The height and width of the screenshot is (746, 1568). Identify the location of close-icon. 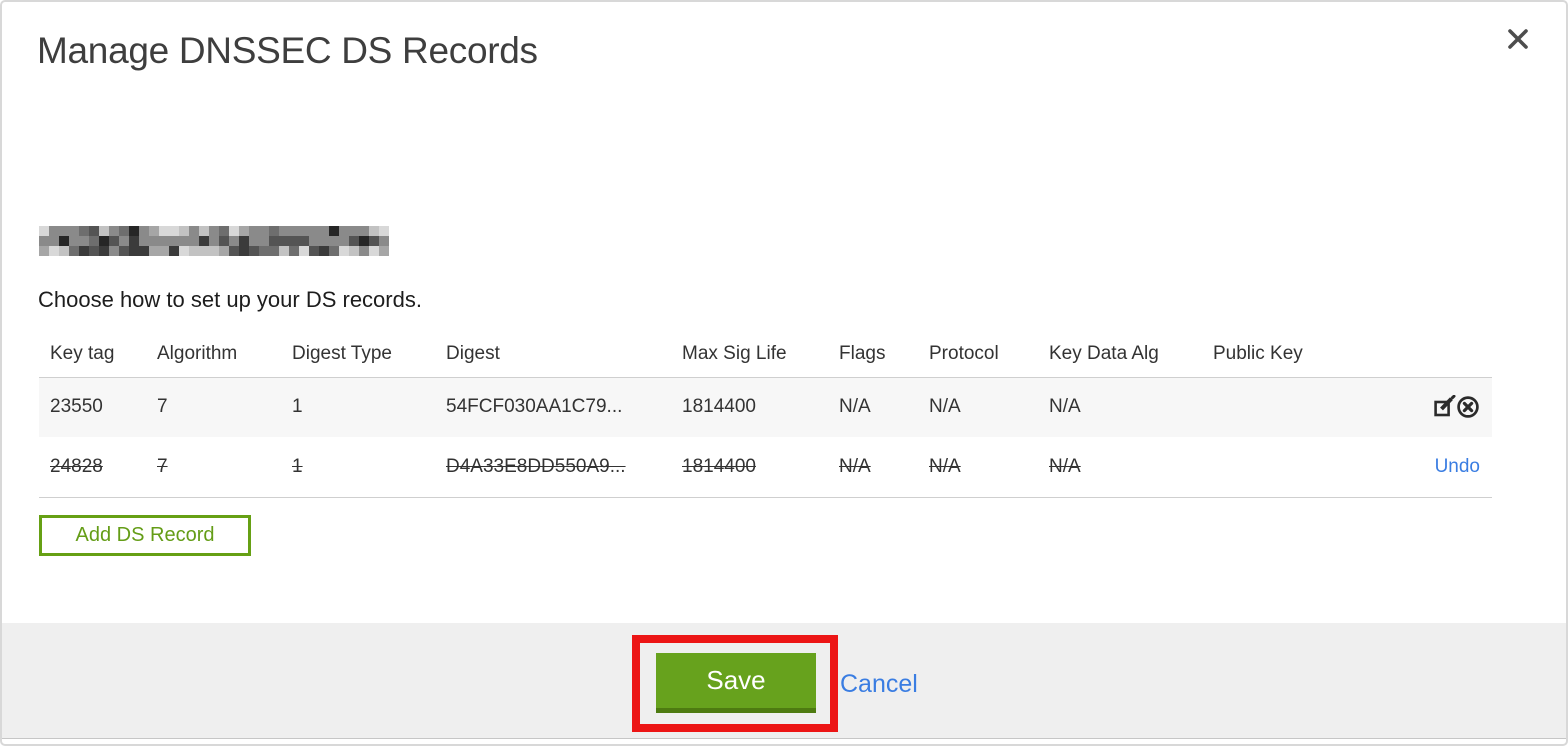
(1518, 41).